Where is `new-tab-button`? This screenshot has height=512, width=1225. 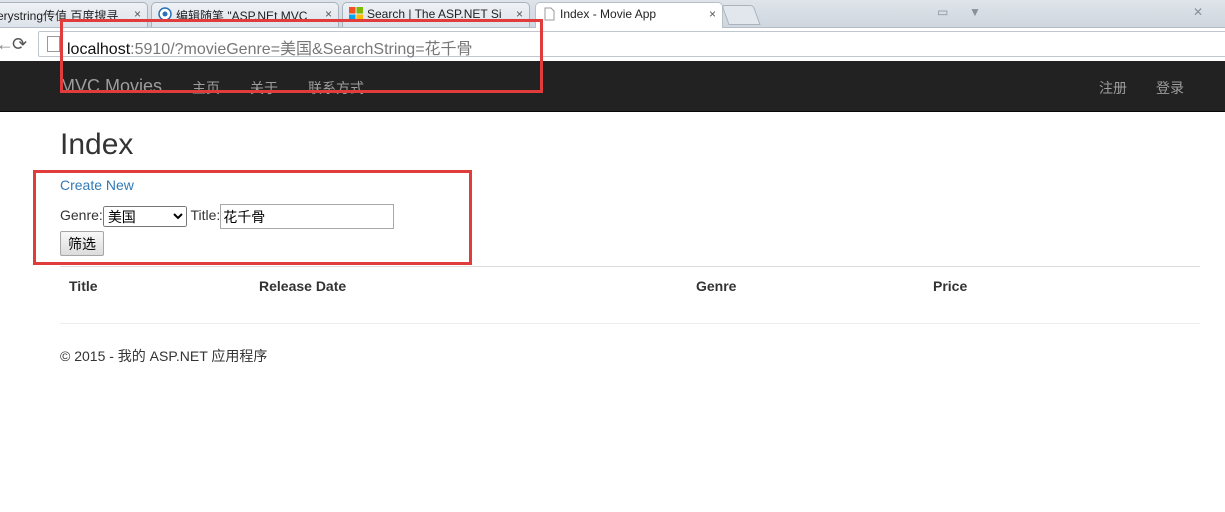
new-tab-button is located at coordinates (741, 15).